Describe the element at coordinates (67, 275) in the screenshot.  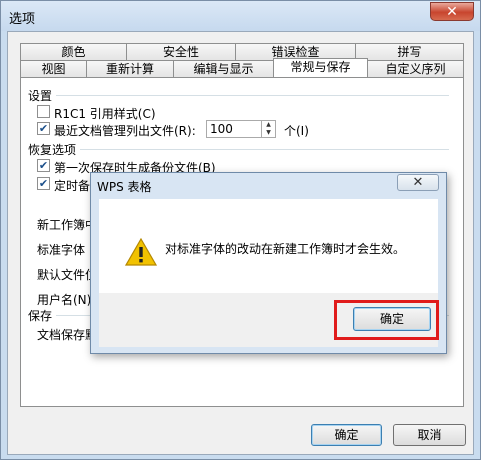
I see `default-file-location-label: 默认文件位` at that location.